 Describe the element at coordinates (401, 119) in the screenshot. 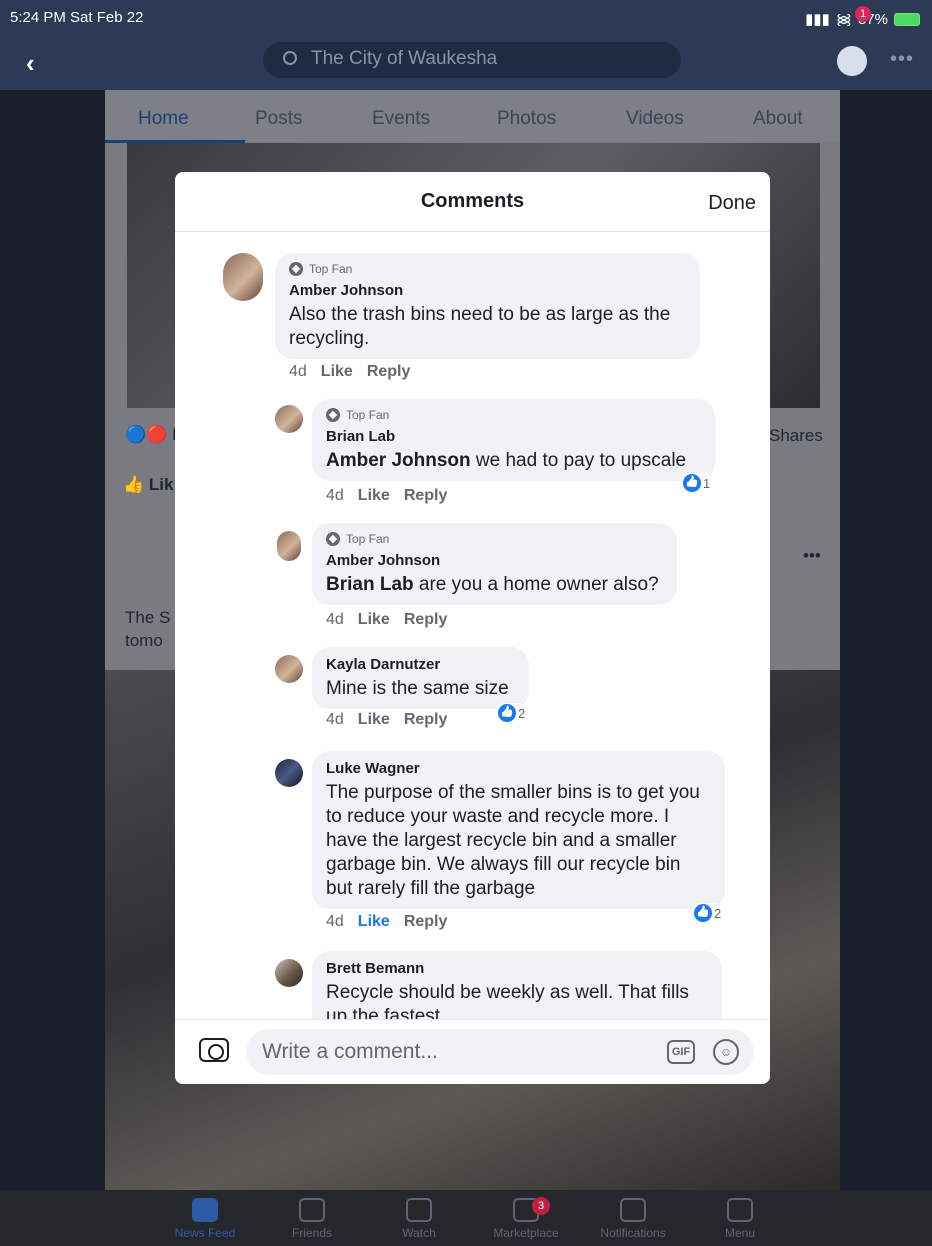

I see `tab-events: Events` at that location.